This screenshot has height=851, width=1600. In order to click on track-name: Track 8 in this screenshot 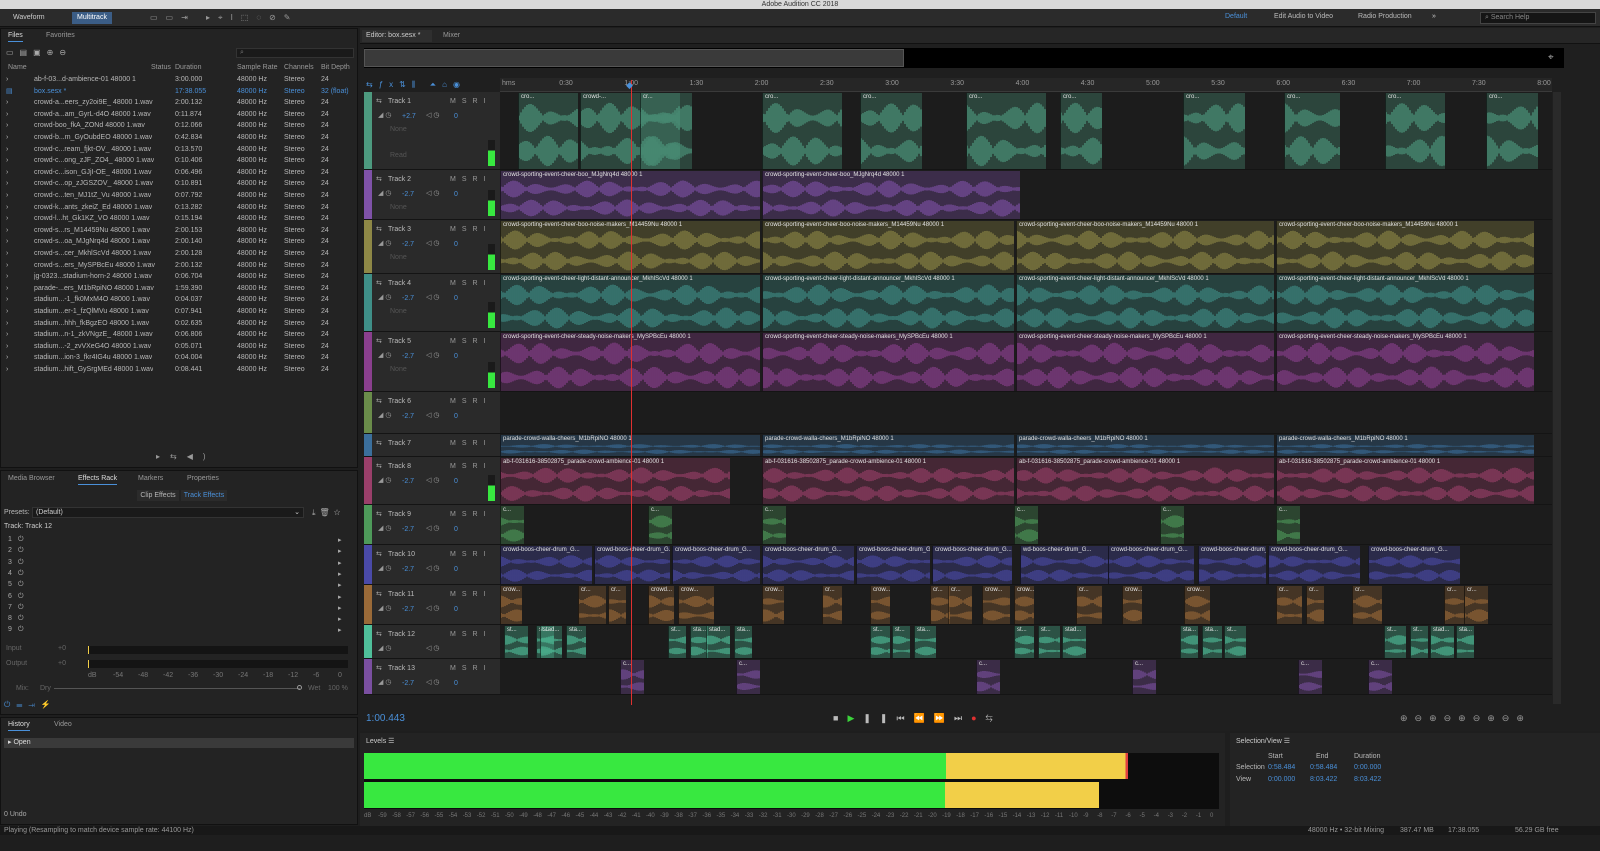, I will do `click(399, 466)`.